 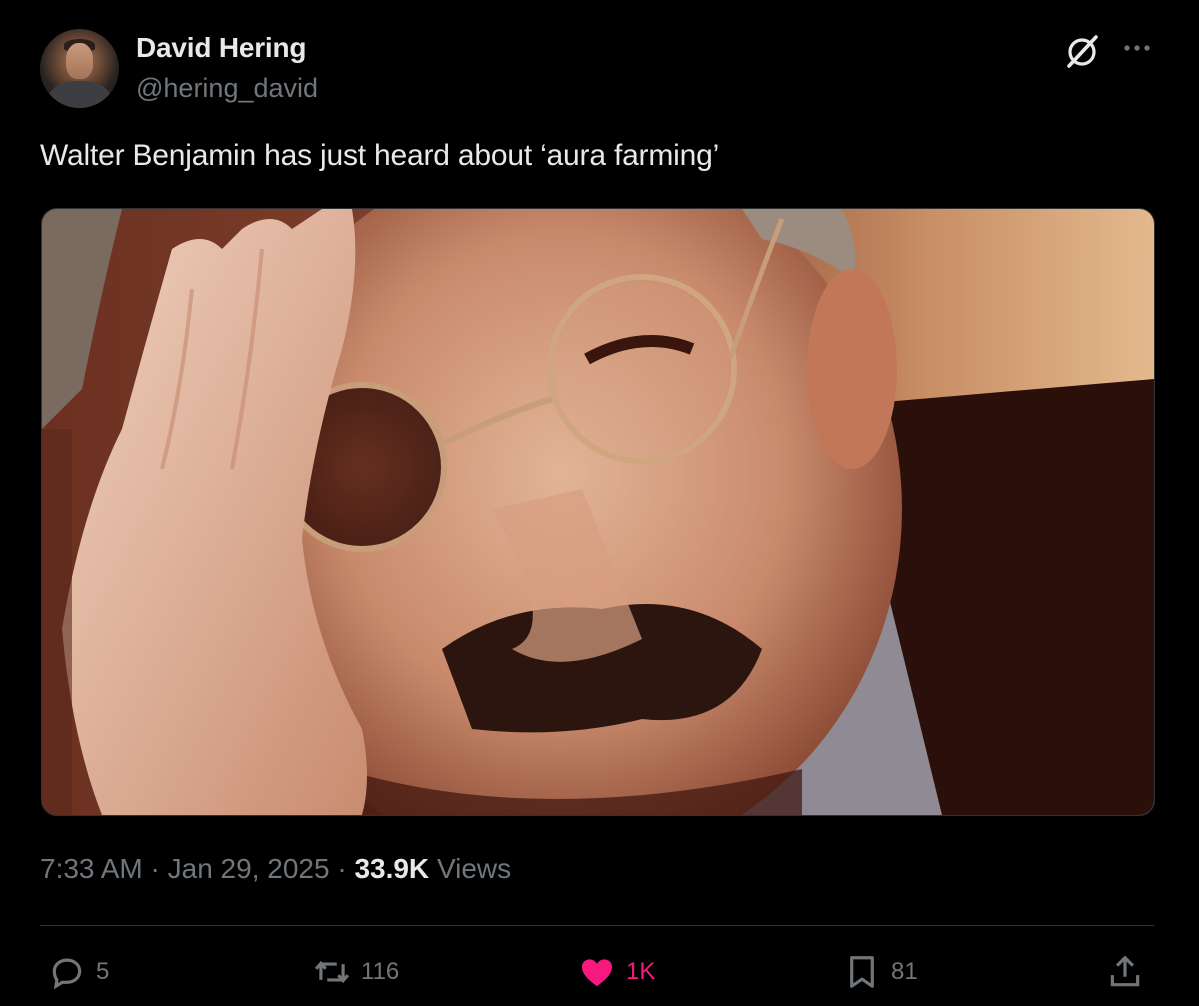 What do you see at coordinates (904, 971) in the screenshot?
I see `bookmark-count: 81` at bounding box center [904, 971].